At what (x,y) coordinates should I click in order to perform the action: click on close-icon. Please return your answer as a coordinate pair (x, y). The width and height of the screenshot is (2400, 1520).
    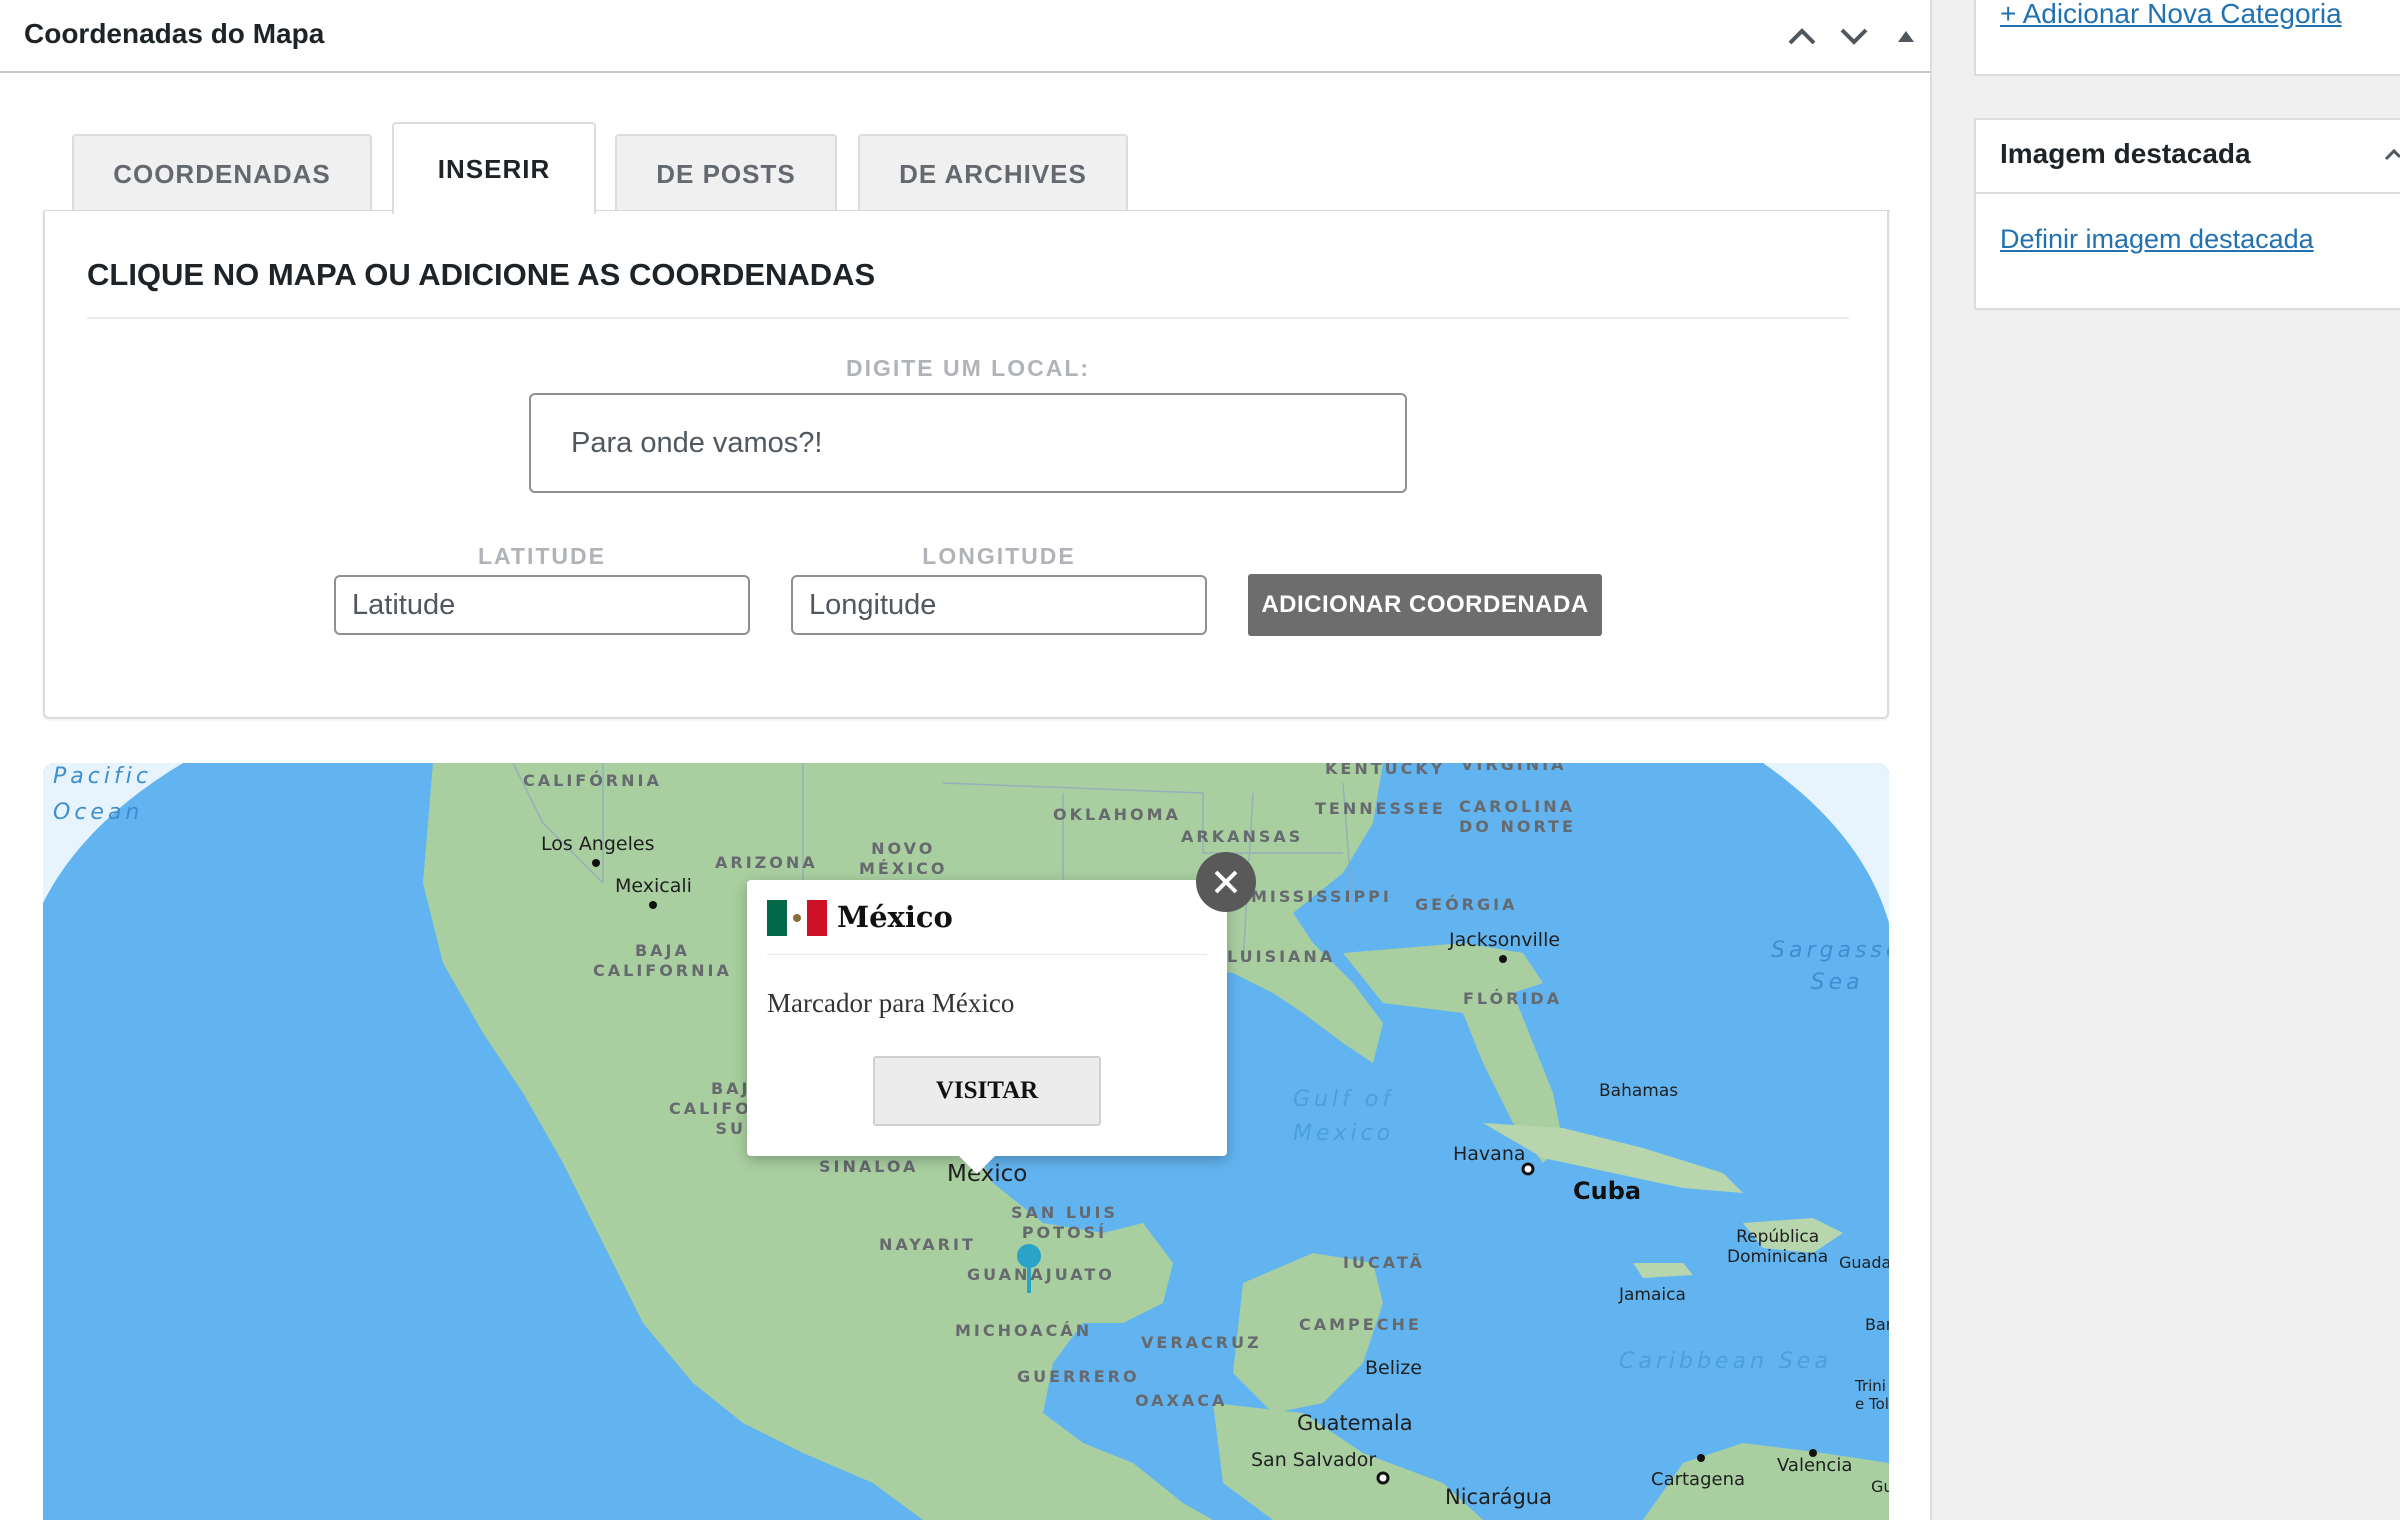
    Looking at the image, I should click on (1226, 882).